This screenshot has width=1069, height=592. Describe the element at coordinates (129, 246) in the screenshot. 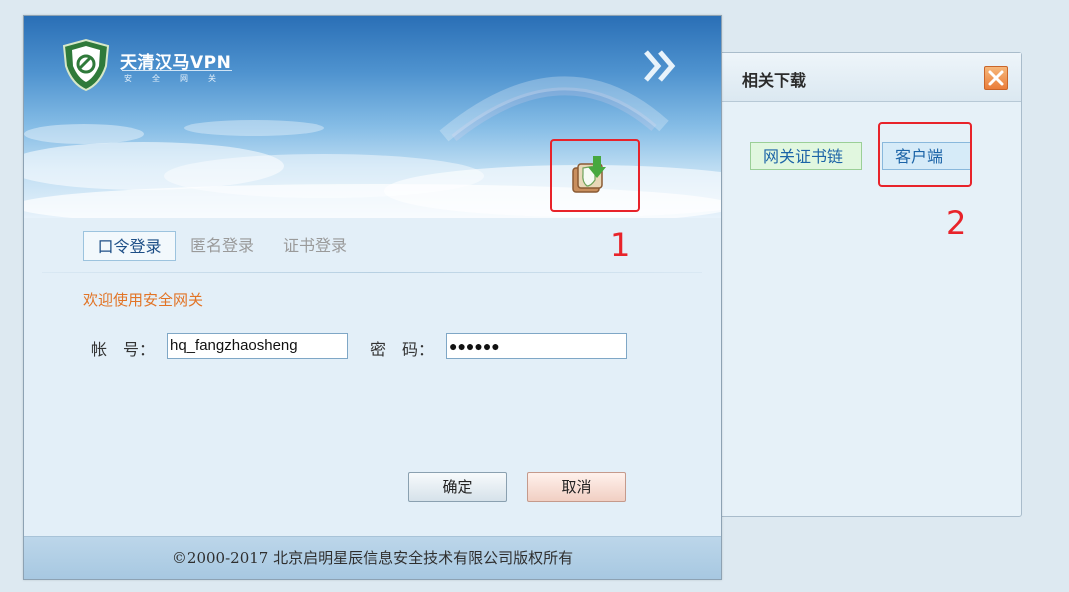

I see `tab-password-login: 口令登录` at that location.